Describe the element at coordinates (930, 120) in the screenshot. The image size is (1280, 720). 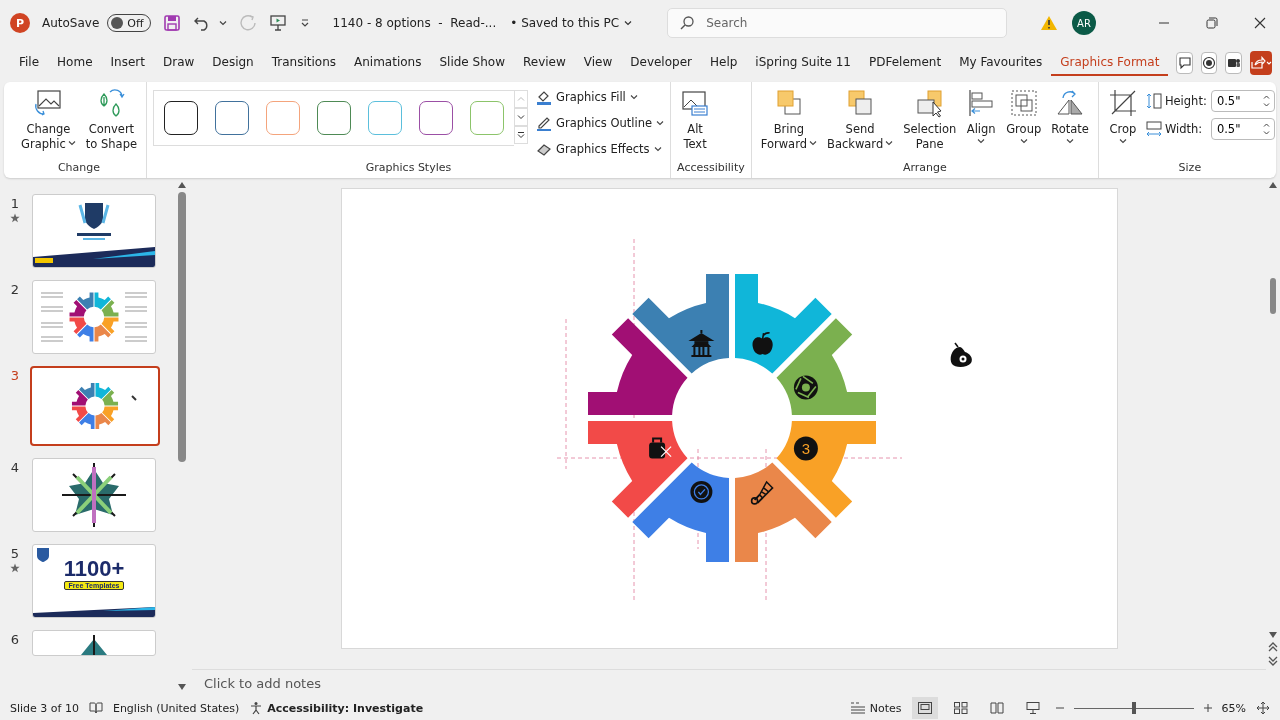
I see `selection-pane-button: Selection Pane` at that location.